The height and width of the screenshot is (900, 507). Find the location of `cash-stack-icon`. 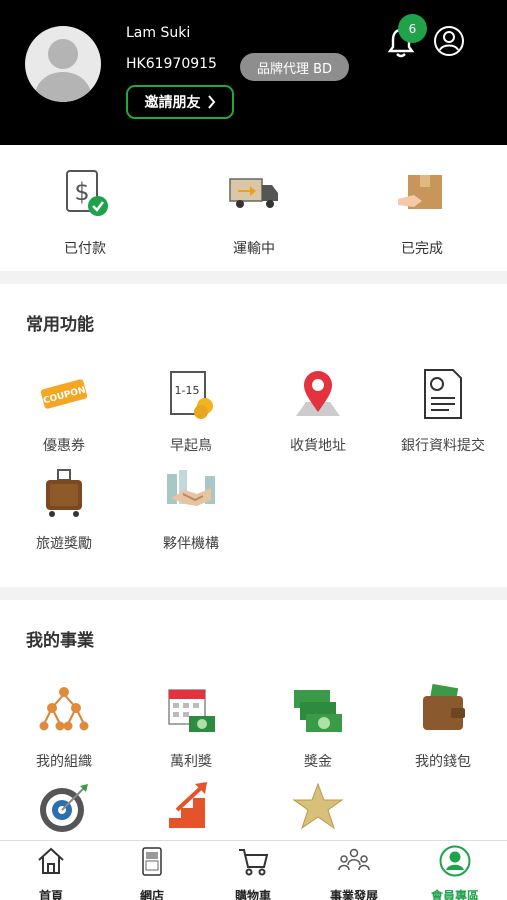

cash-stack-icon is located at coordinates (318, 711).